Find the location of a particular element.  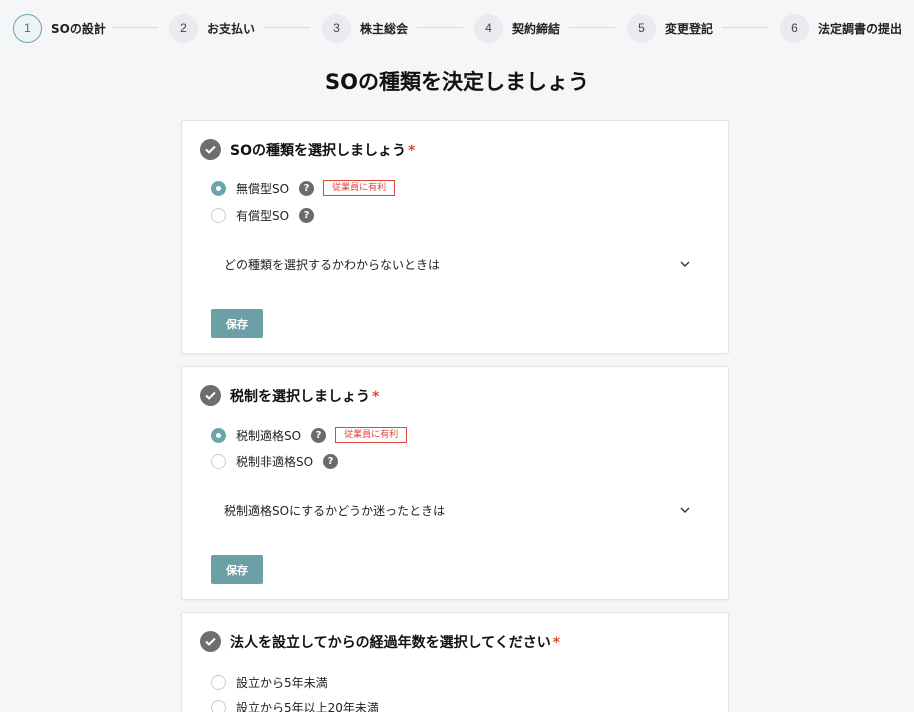

card-header: 税制を選択しましょう * is located at coordinates (289, 395).